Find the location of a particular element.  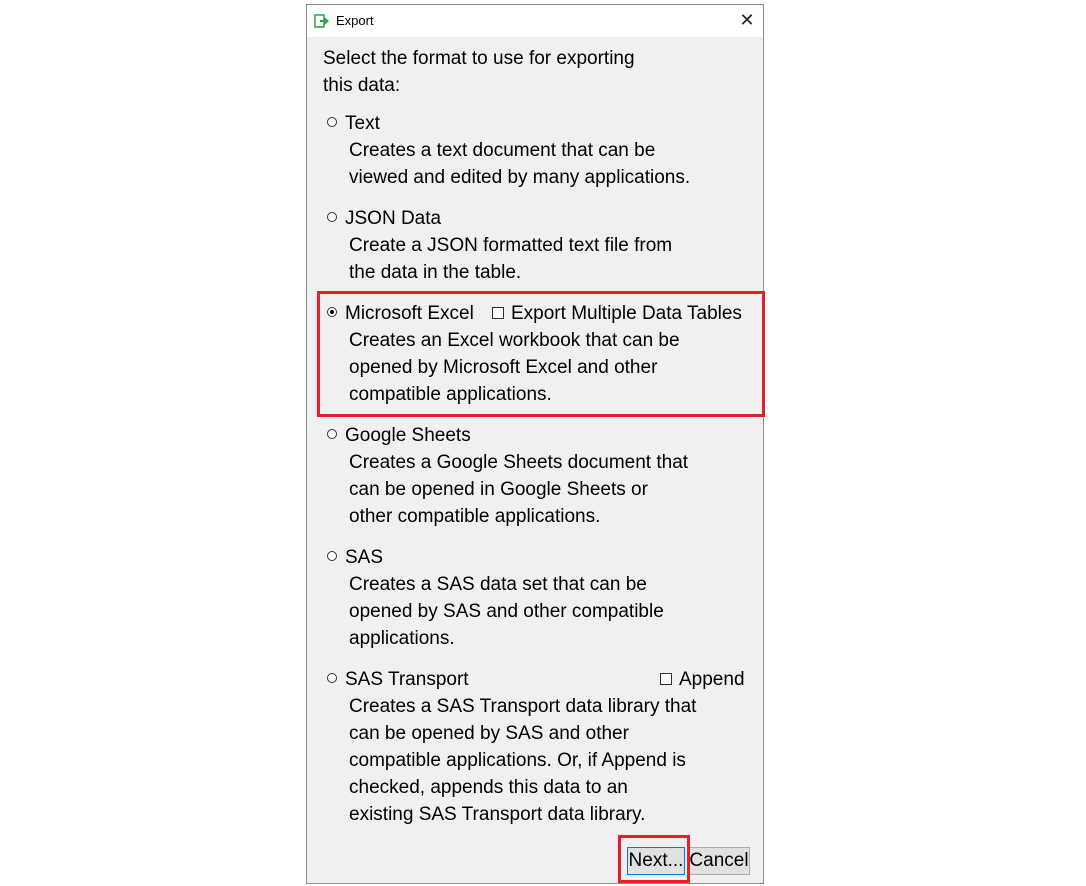

option-label: Google Sheets is located at coordinates (408, 435).